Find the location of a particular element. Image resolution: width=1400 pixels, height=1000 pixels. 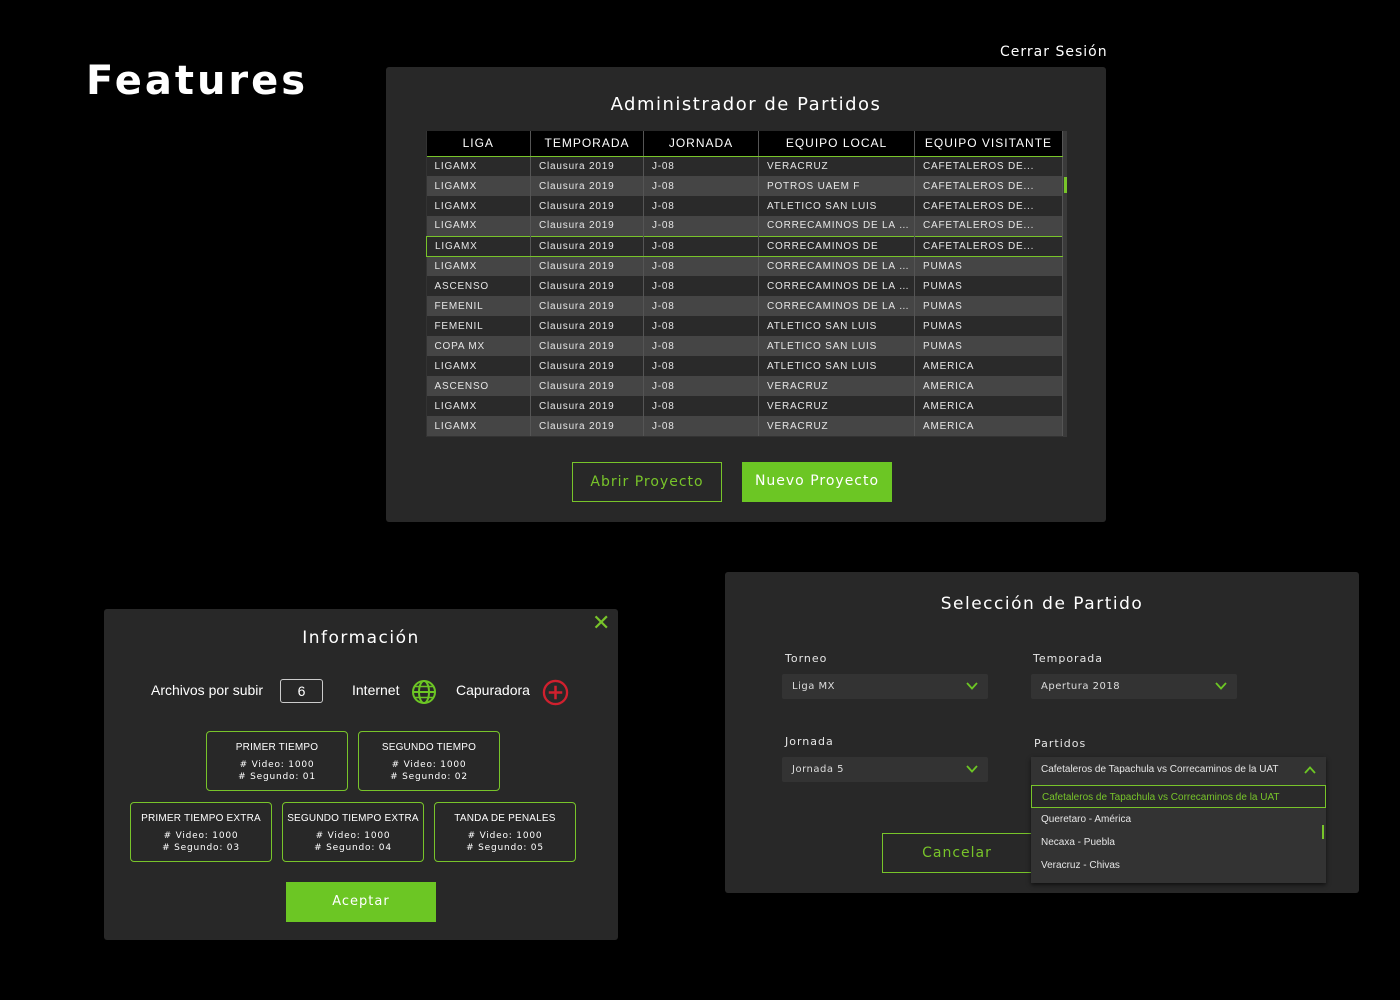

new-project-button: Nuevo Proyecto is located at coordinates (817, 482).